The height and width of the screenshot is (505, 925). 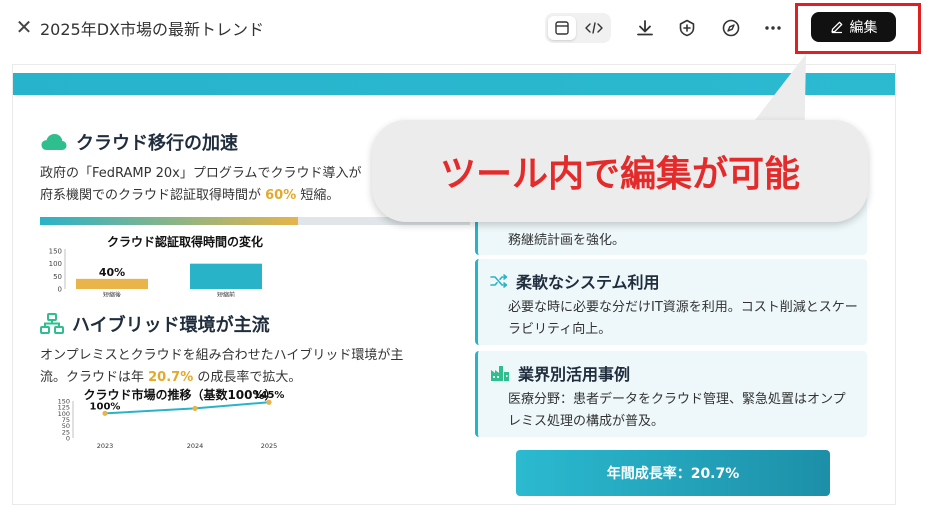 I want to click on line-category-label: 2025, so click(x=269, y=446).